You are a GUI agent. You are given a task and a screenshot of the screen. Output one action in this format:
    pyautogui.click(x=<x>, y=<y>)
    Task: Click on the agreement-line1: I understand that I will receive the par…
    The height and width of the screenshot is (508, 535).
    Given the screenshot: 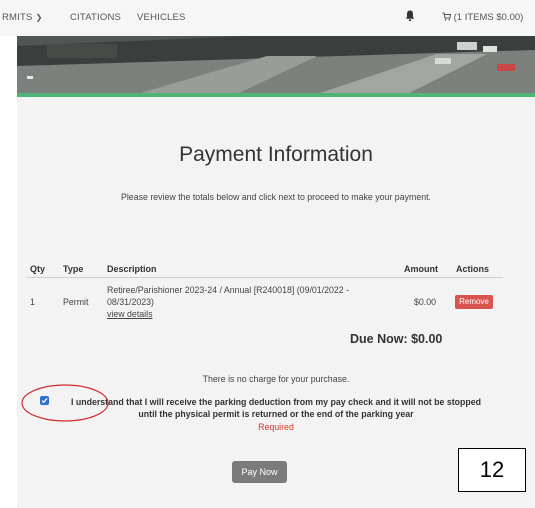 What is the action you would take?
    pyautogui.click(x=276, y=402)
    